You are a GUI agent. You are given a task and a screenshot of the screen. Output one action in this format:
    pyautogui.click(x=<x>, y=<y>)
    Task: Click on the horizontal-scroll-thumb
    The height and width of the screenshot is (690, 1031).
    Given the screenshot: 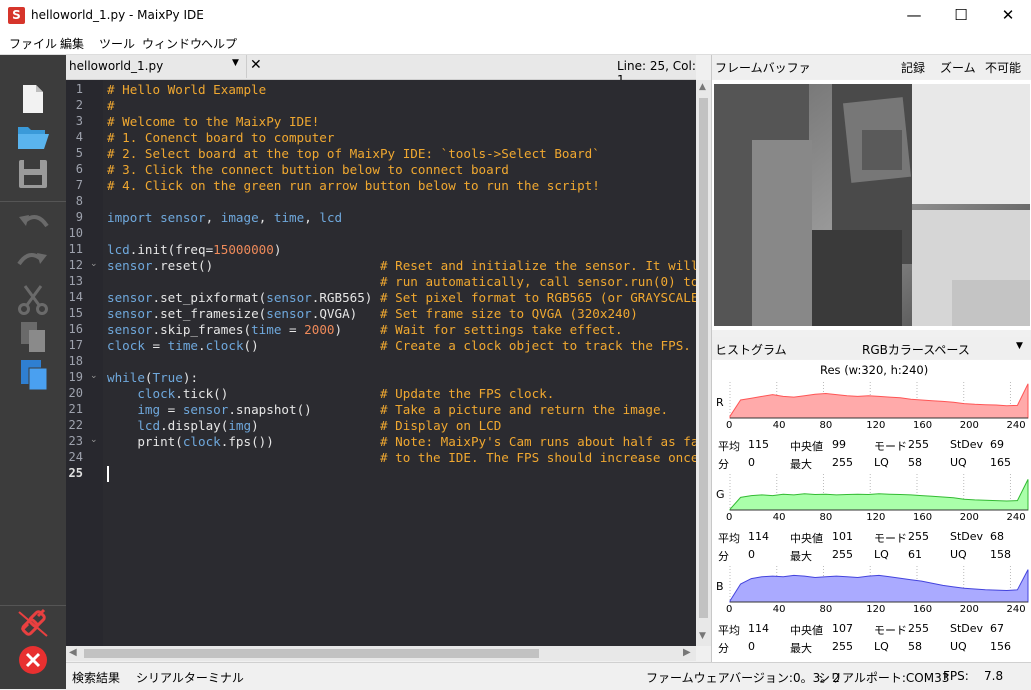 What is the action you would take?
    pyautogui.click(x=311, y=653)
    